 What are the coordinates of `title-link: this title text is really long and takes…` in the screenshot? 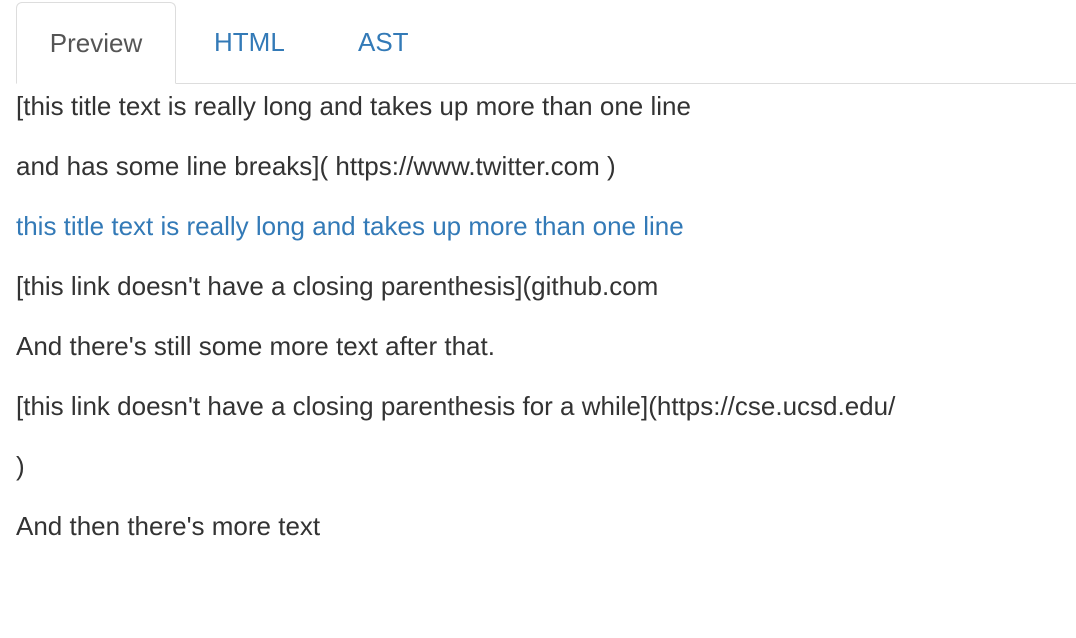 It's located at (350, 226).